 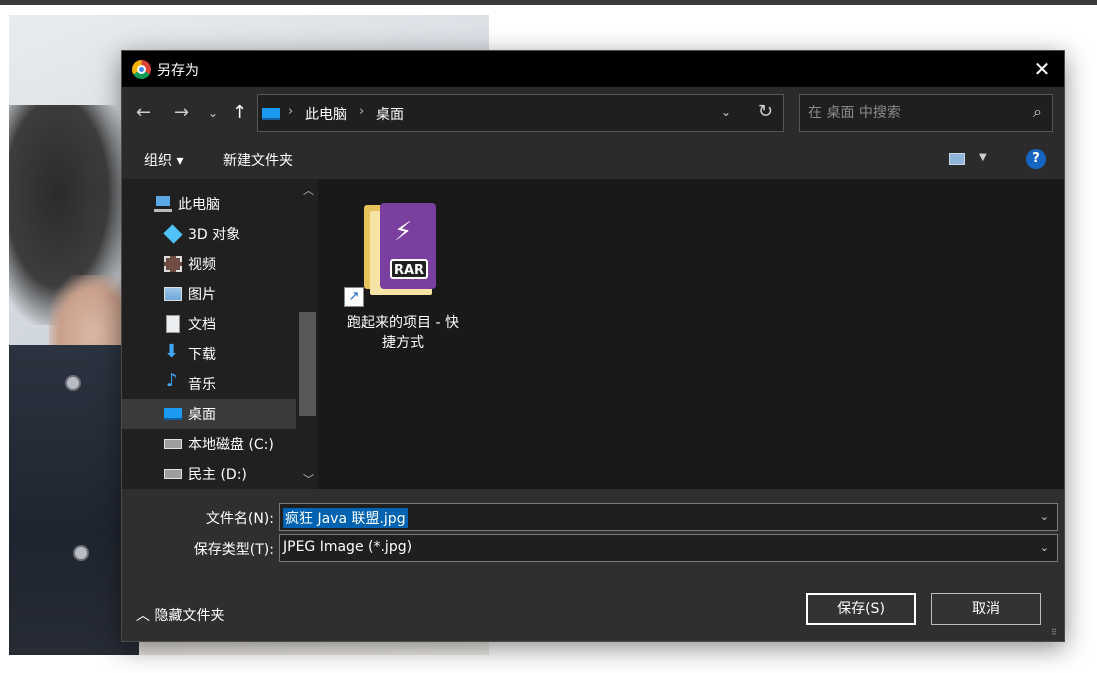 I want to click on sidebar-scrollbar-thumb, so click(x=307, y=364).